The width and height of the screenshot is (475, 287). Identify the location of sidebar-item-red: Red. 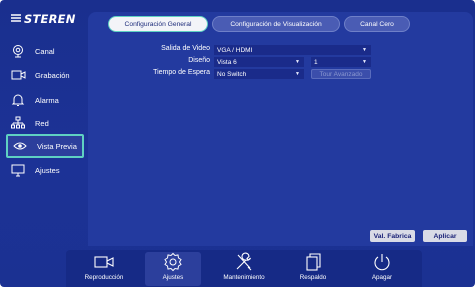
(45, 123).